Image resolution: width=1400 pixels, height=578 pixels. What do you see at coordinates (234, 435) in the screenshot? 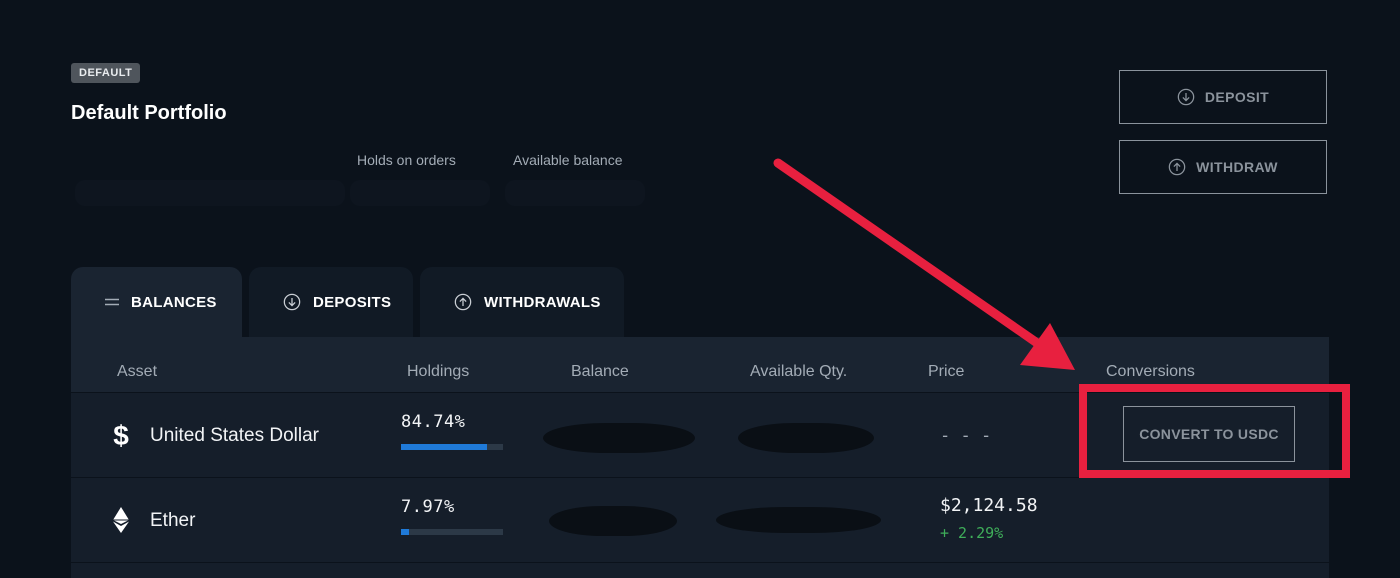
I see `asset-name: United States Dollar` at bounding box center [234, 435].